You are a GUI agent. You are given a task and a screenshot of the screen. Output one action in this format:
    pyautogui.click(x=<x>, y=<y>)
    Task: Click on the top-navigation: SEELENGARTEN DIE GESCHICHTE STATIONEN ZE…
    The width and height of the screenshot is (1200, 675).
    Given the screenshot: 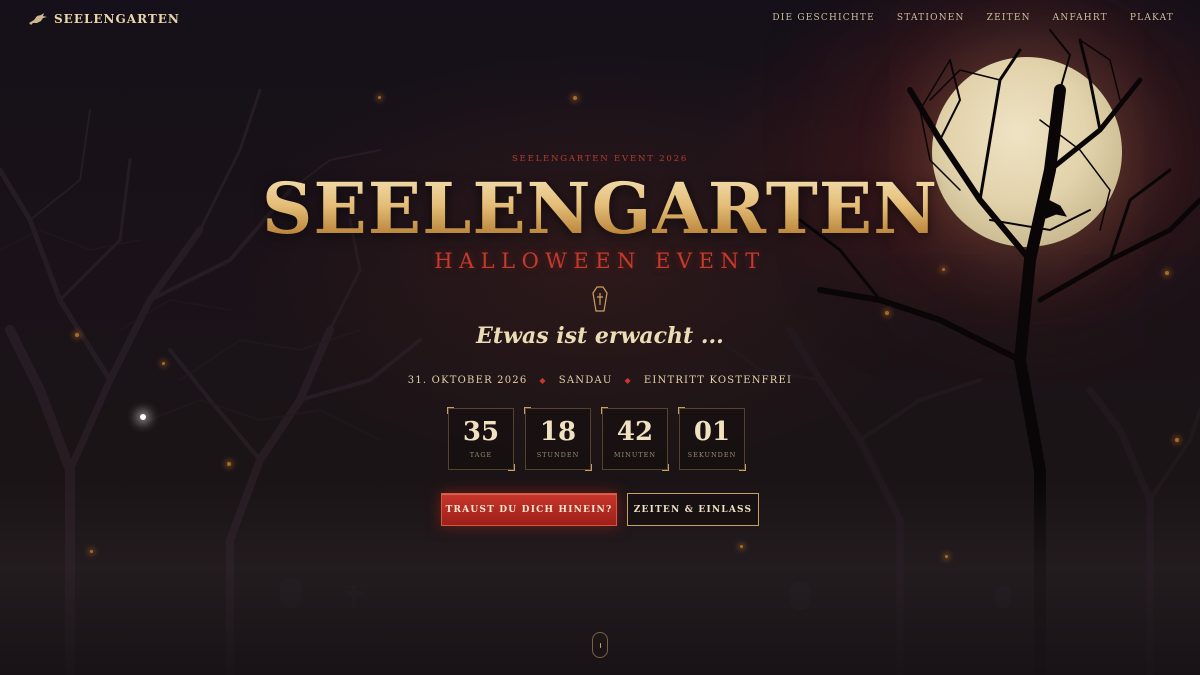 What is the action you would take?
    pyautogui.click(x=600, y=20)
    